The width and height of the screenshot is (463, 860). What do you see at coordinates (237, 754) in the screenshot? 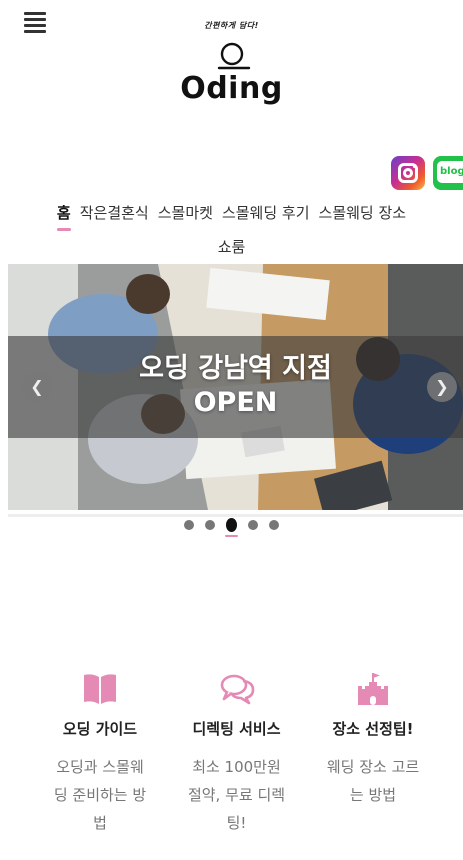
I see `feature-directing: 디렉팅 서비스 최소 100만원 절약, 무료 디렉 팅!` at bounding box center [237, 754].